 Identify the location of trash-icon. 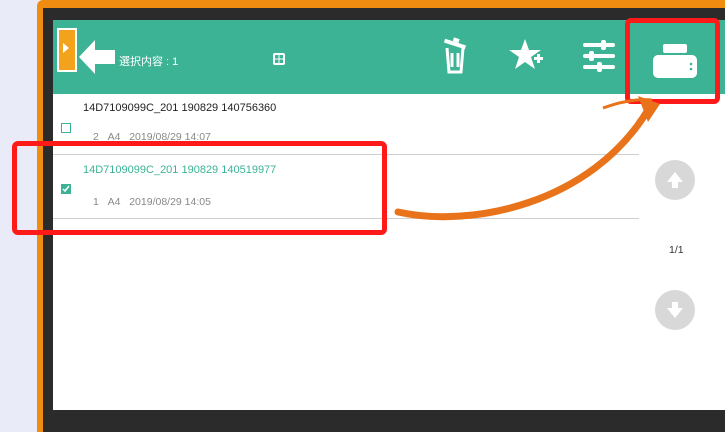
(455, 56).